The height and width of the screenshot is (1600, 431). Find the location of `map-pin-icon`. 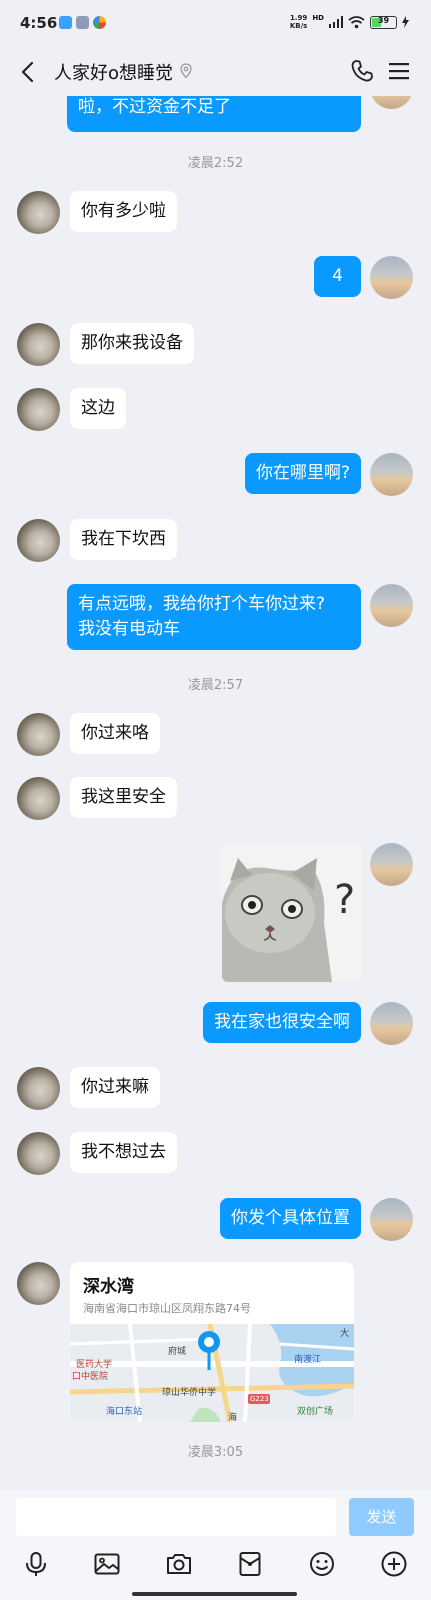

map-pin-icon is located at coordinates (209, 1350).